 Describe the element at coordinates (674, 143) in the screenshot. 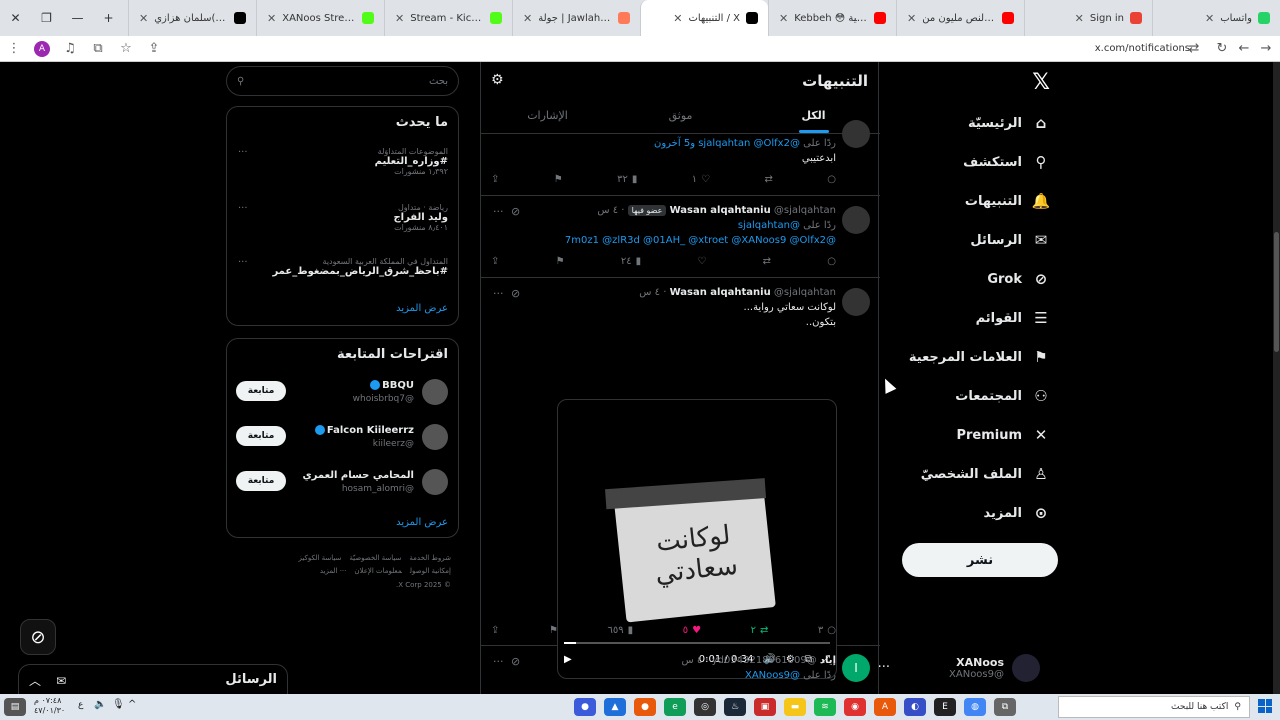

I see `others-link: و5 آخرون` at that location.